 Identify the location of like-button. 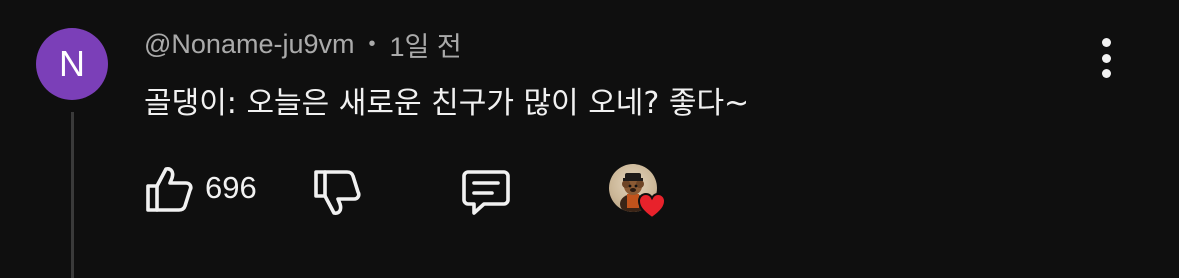
(169, 189).